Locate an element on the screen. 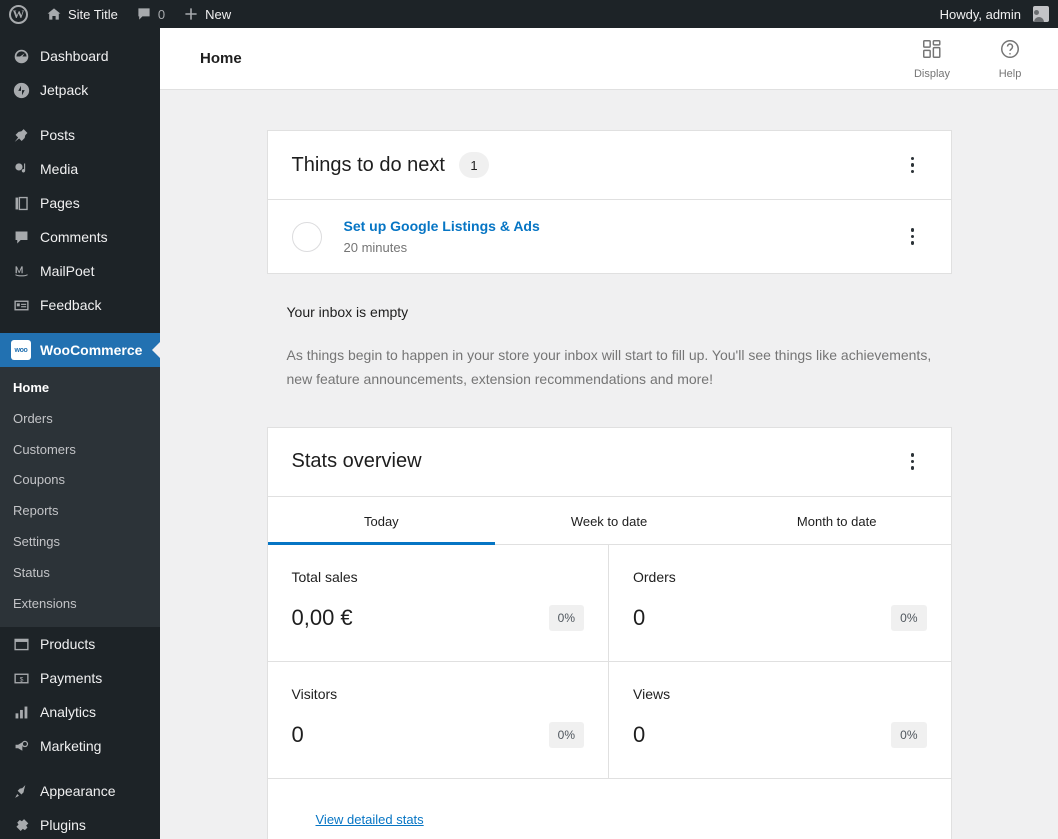  sidebar-item-coupons: Coupons is located at coordinates (80, 480).